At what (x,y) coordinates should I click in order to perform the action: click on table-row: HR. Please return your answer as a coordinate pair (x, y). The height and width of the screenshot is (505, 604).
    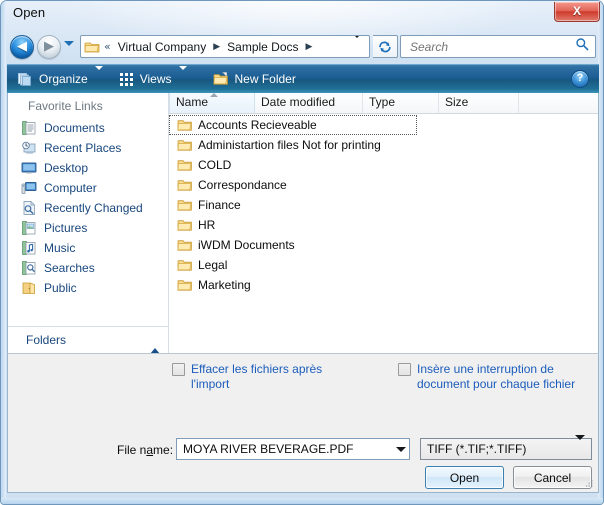
    Looking at the image, I should click on (383, 225).